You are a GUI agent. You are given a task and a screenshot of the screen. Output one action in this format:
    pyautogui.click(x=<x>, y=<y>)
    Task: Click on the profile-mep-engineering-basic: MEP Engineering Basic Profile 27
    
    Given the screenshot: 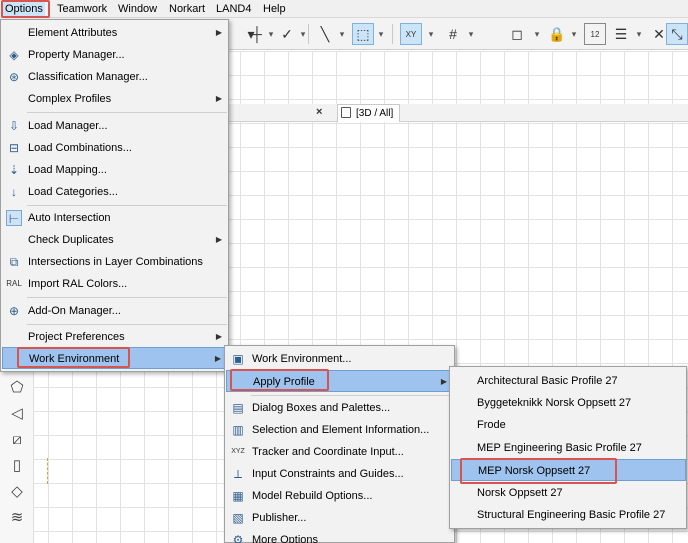 What is the action you would take?
    pyautogui.click(x=568, y=448)
    